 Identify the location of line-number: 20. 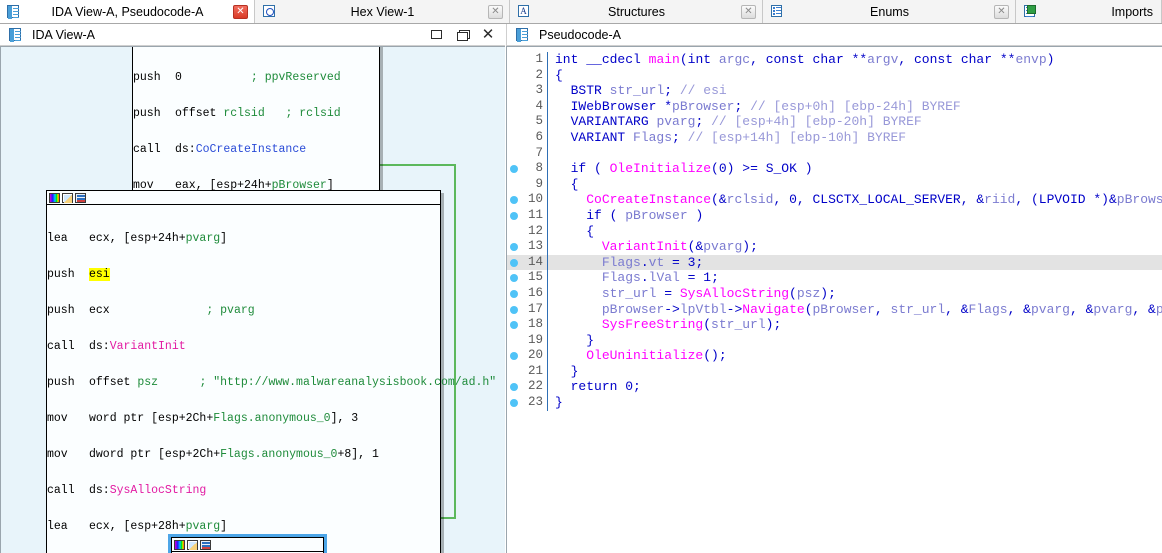
(535, 355).